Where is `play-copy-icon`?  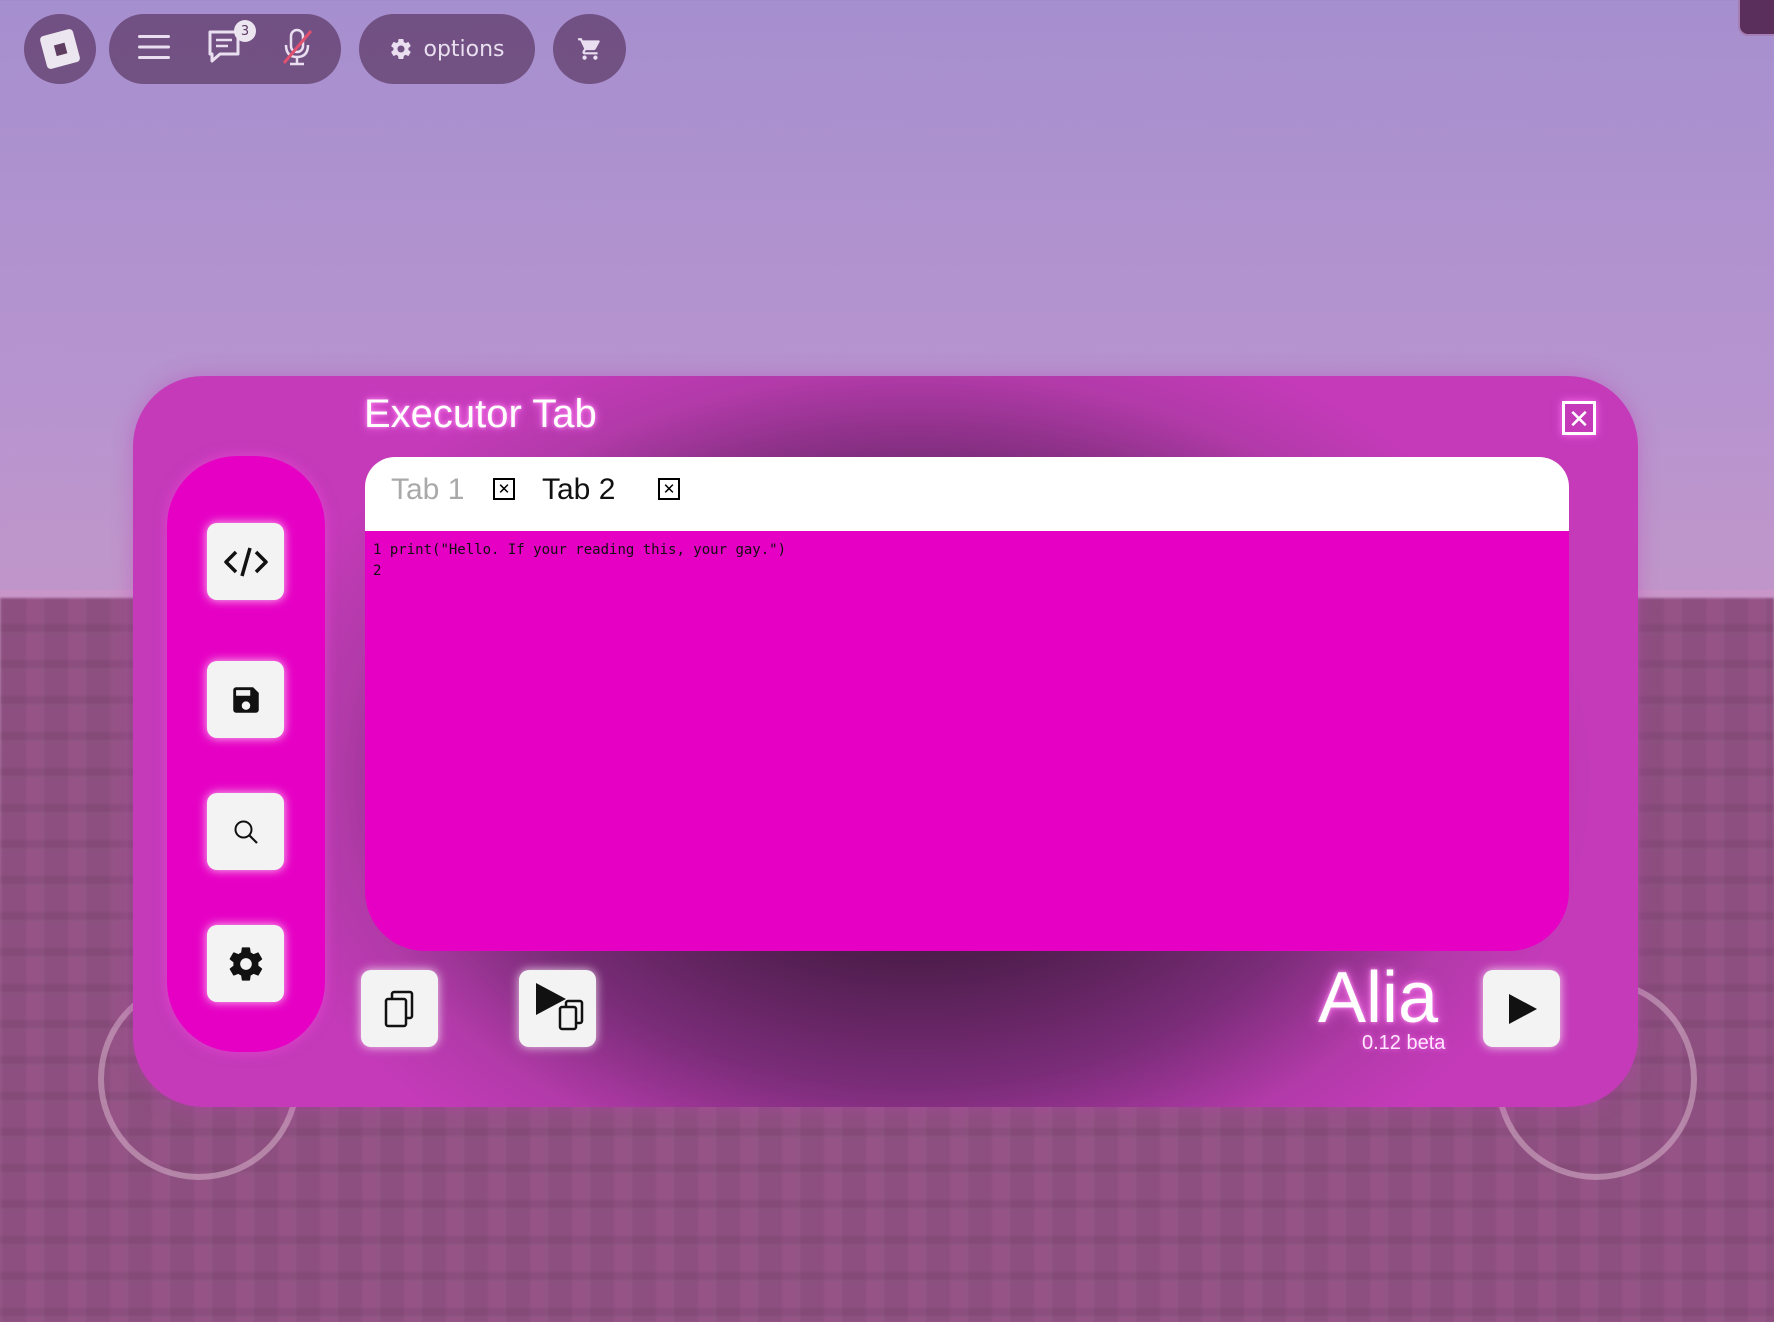 play-copy-icon is located at coordinates (559, 1006).